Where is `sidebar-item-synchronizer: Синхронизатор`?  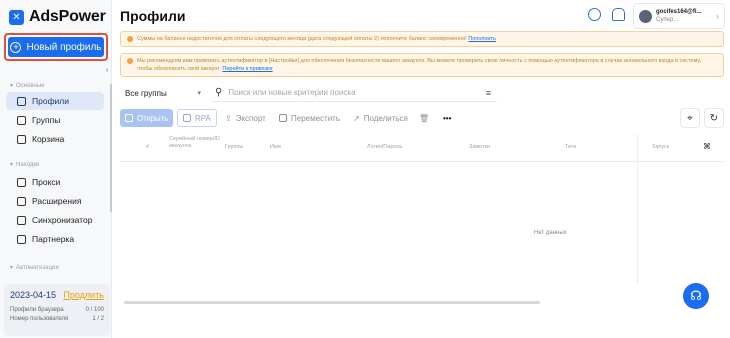
sidebar-item-synchronizer: Синхронизатор is located at coordinates (55, 220).